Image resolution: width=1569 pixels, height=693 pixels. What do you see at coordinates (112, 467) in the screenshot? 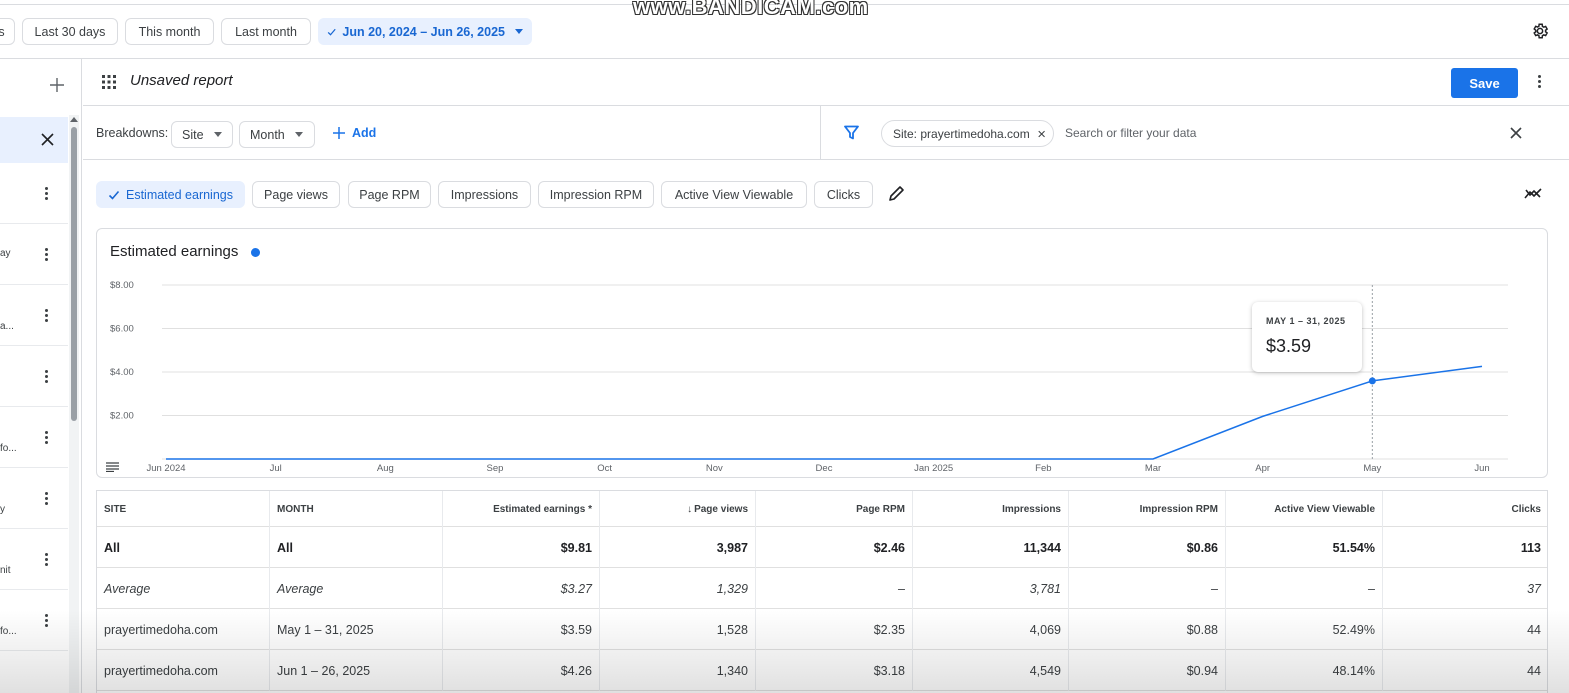
I see `chart-legend-toggle-icon` at bounding box center [112, 467].